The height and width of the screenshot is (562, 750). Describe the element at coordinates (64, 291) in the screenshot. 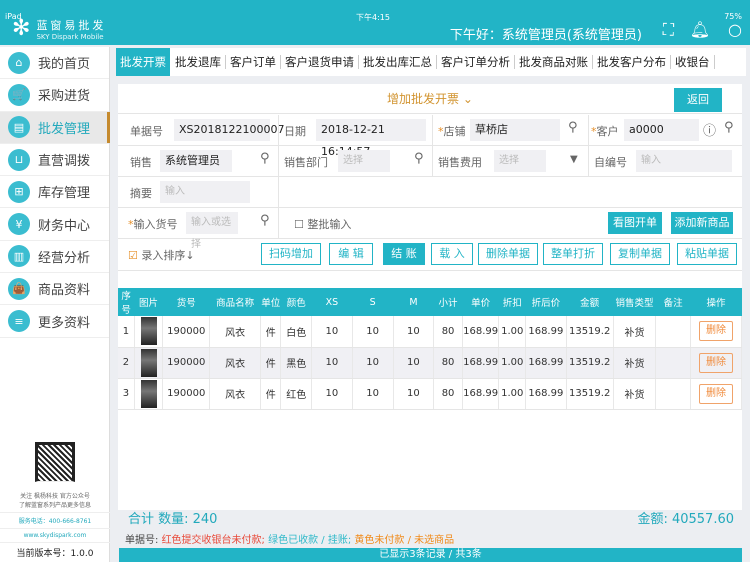

I see `sidebar-label: 商品资料` at that location.